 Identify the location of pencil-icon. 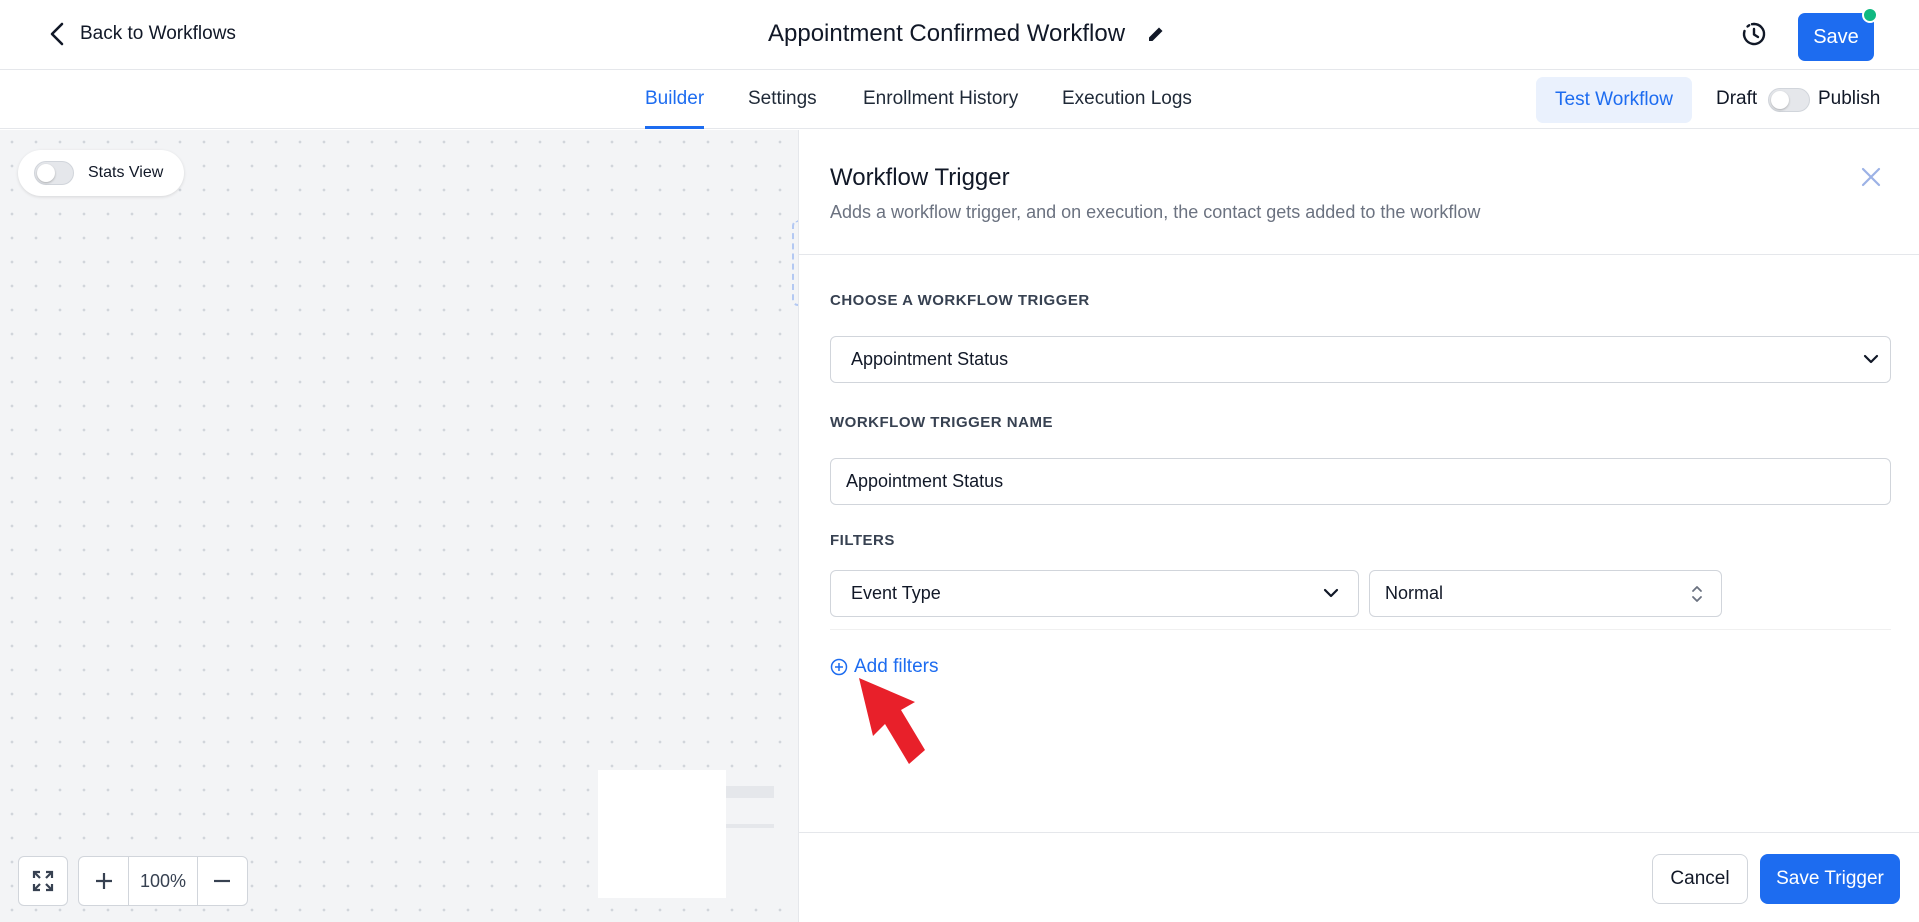
(1156, 34).